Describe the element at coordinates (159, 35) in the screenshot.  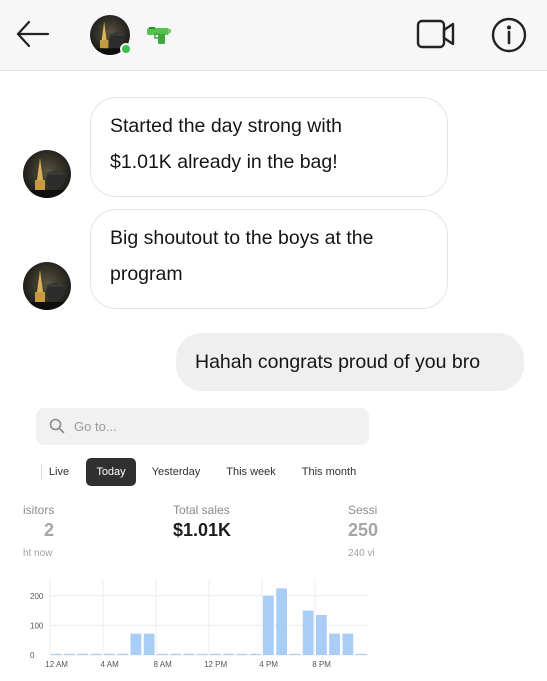
I see `water-pistol-icon` at that location.